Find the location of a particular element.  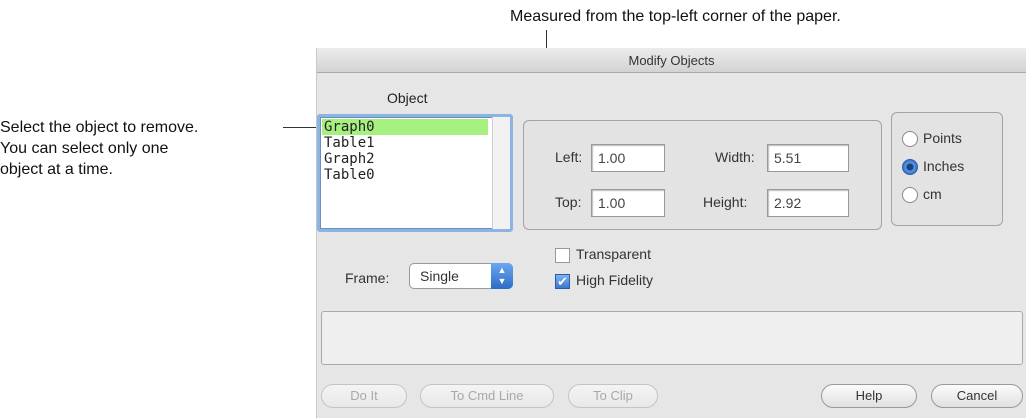

height-label: Height: is located at coordinates (725, 202).